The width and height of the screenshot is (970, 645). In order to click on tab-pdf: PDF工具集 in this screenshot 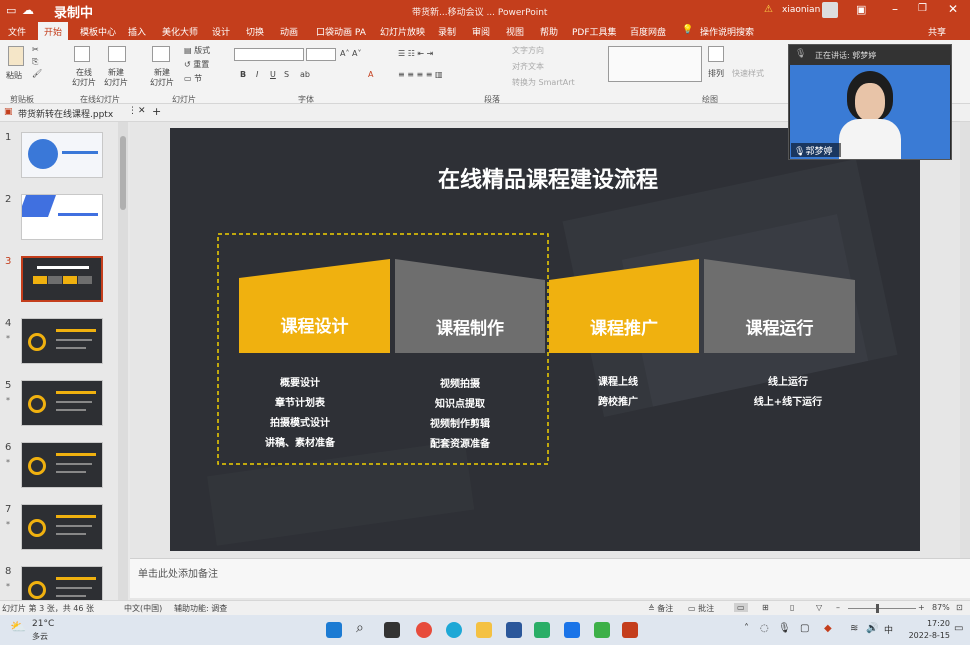, I will do `click(594, 31)`.